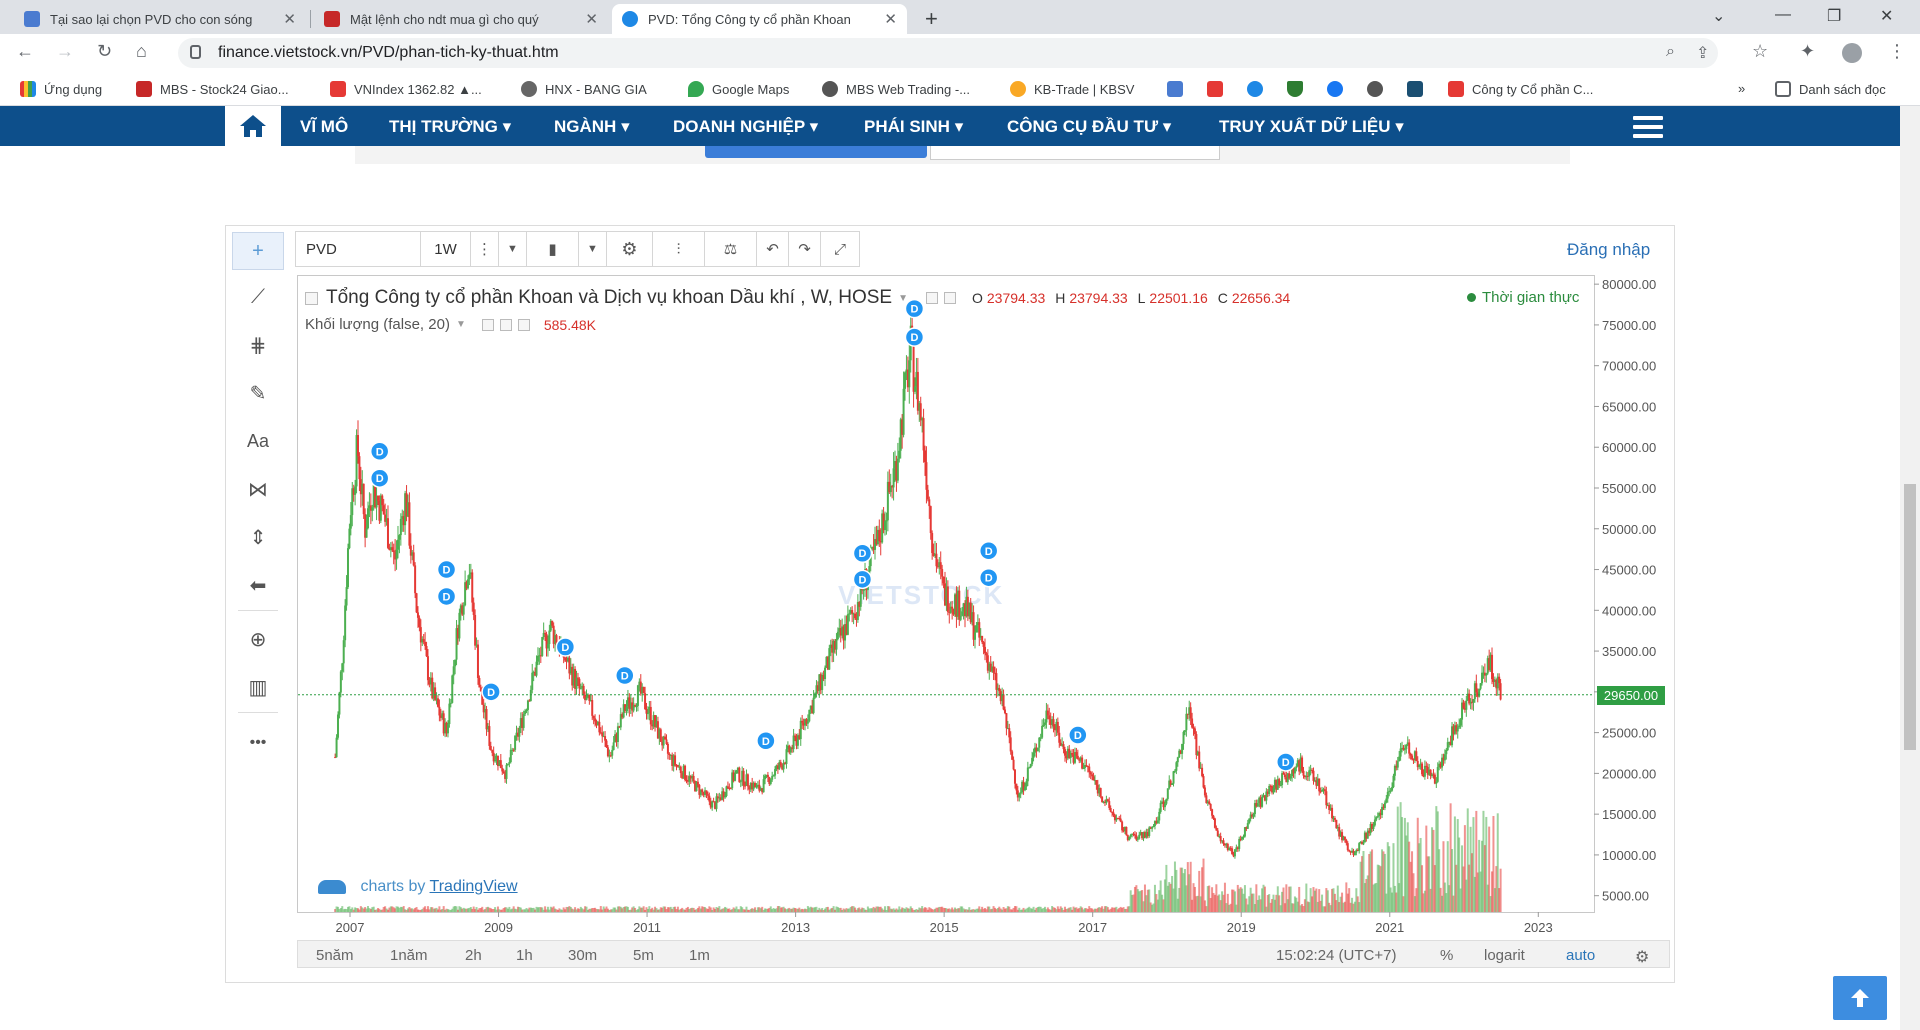 This screenshot has width=1920, height=1030. I want to click on nav-phai-sinh: PHÁI SINH ▾, so click(913, 127).